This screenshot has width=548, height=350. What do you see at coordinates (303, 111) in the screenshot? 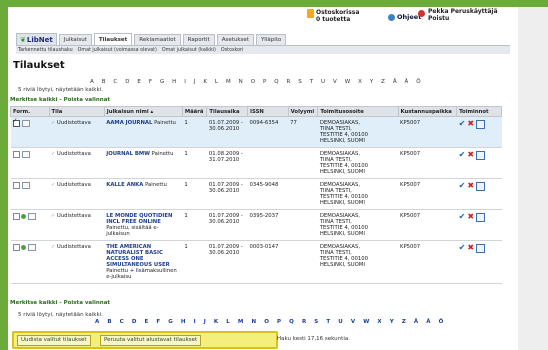
I see `col-volume: Volyymi` at bounding box center [303, 111].